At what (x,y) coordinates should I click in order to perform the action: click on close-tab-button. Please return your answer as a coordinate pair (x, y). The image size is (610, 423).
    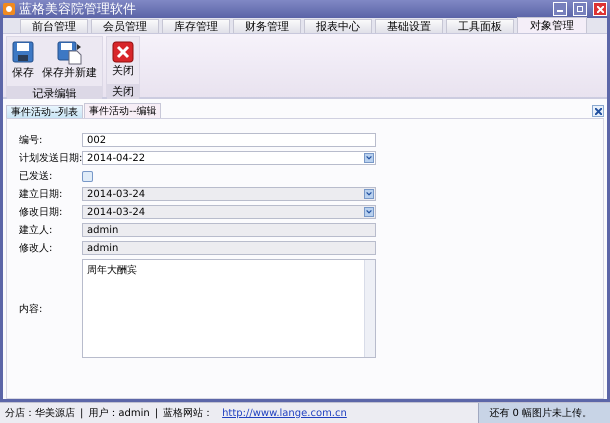
    Looking at the image, I should click on (598, 111).